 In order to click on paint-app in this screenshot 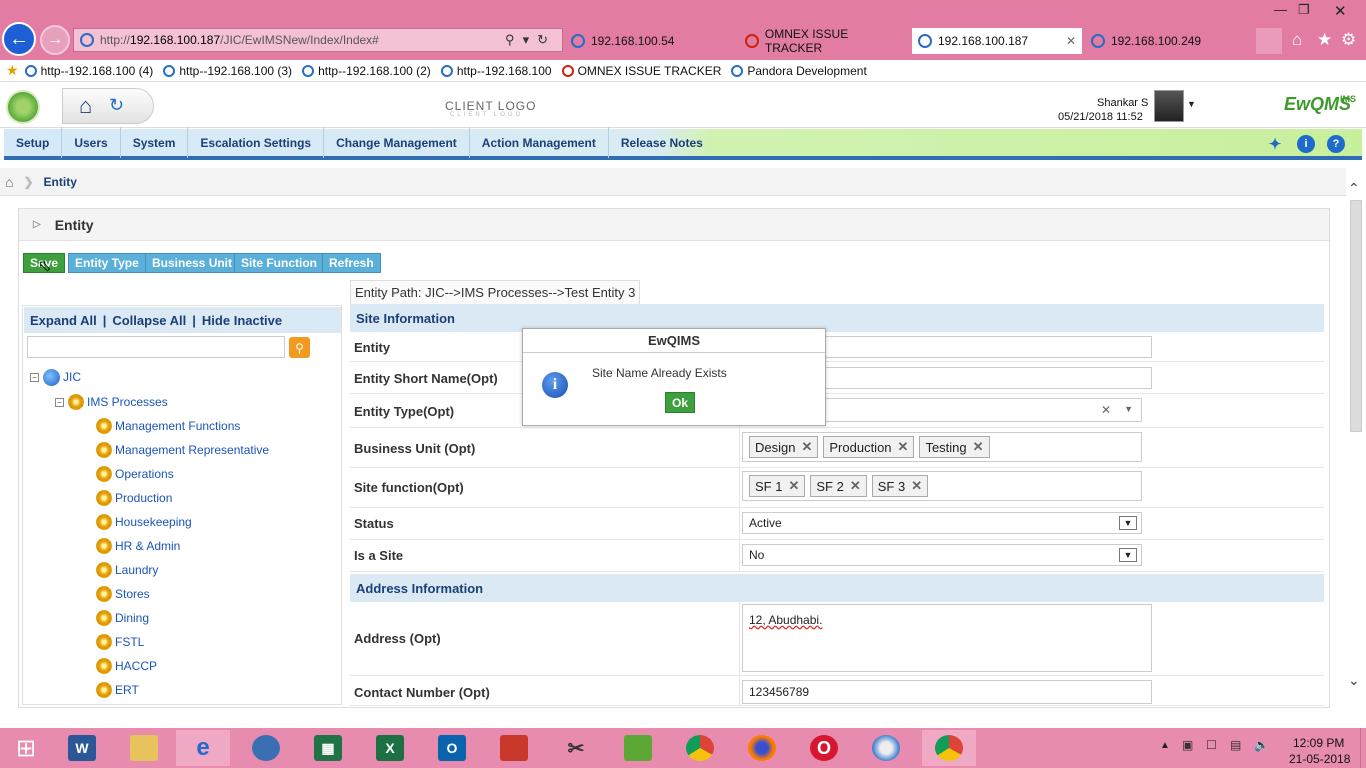, I will do `click(514, 748)`.